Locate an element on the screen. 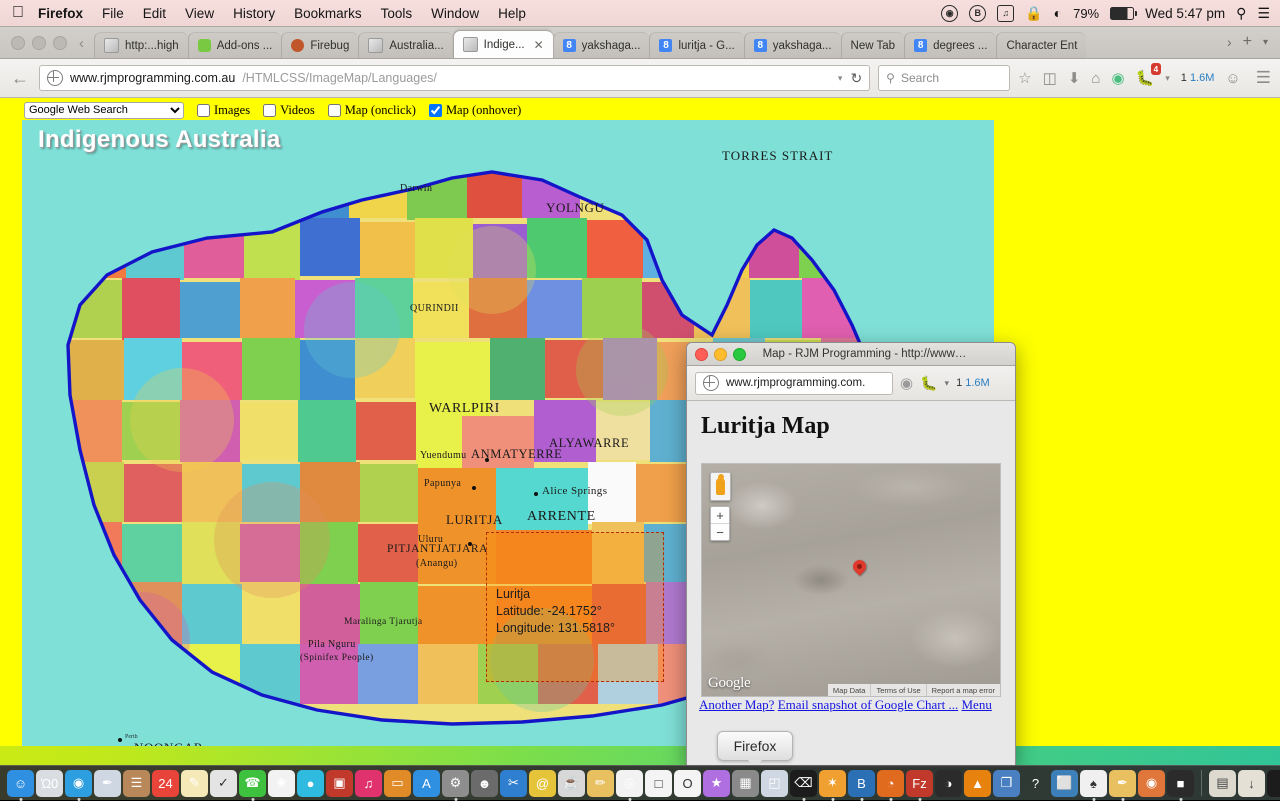 The height and width of the screenshot is (801, 1280). record-icon: ◉ is located at coordinates (950, 13).